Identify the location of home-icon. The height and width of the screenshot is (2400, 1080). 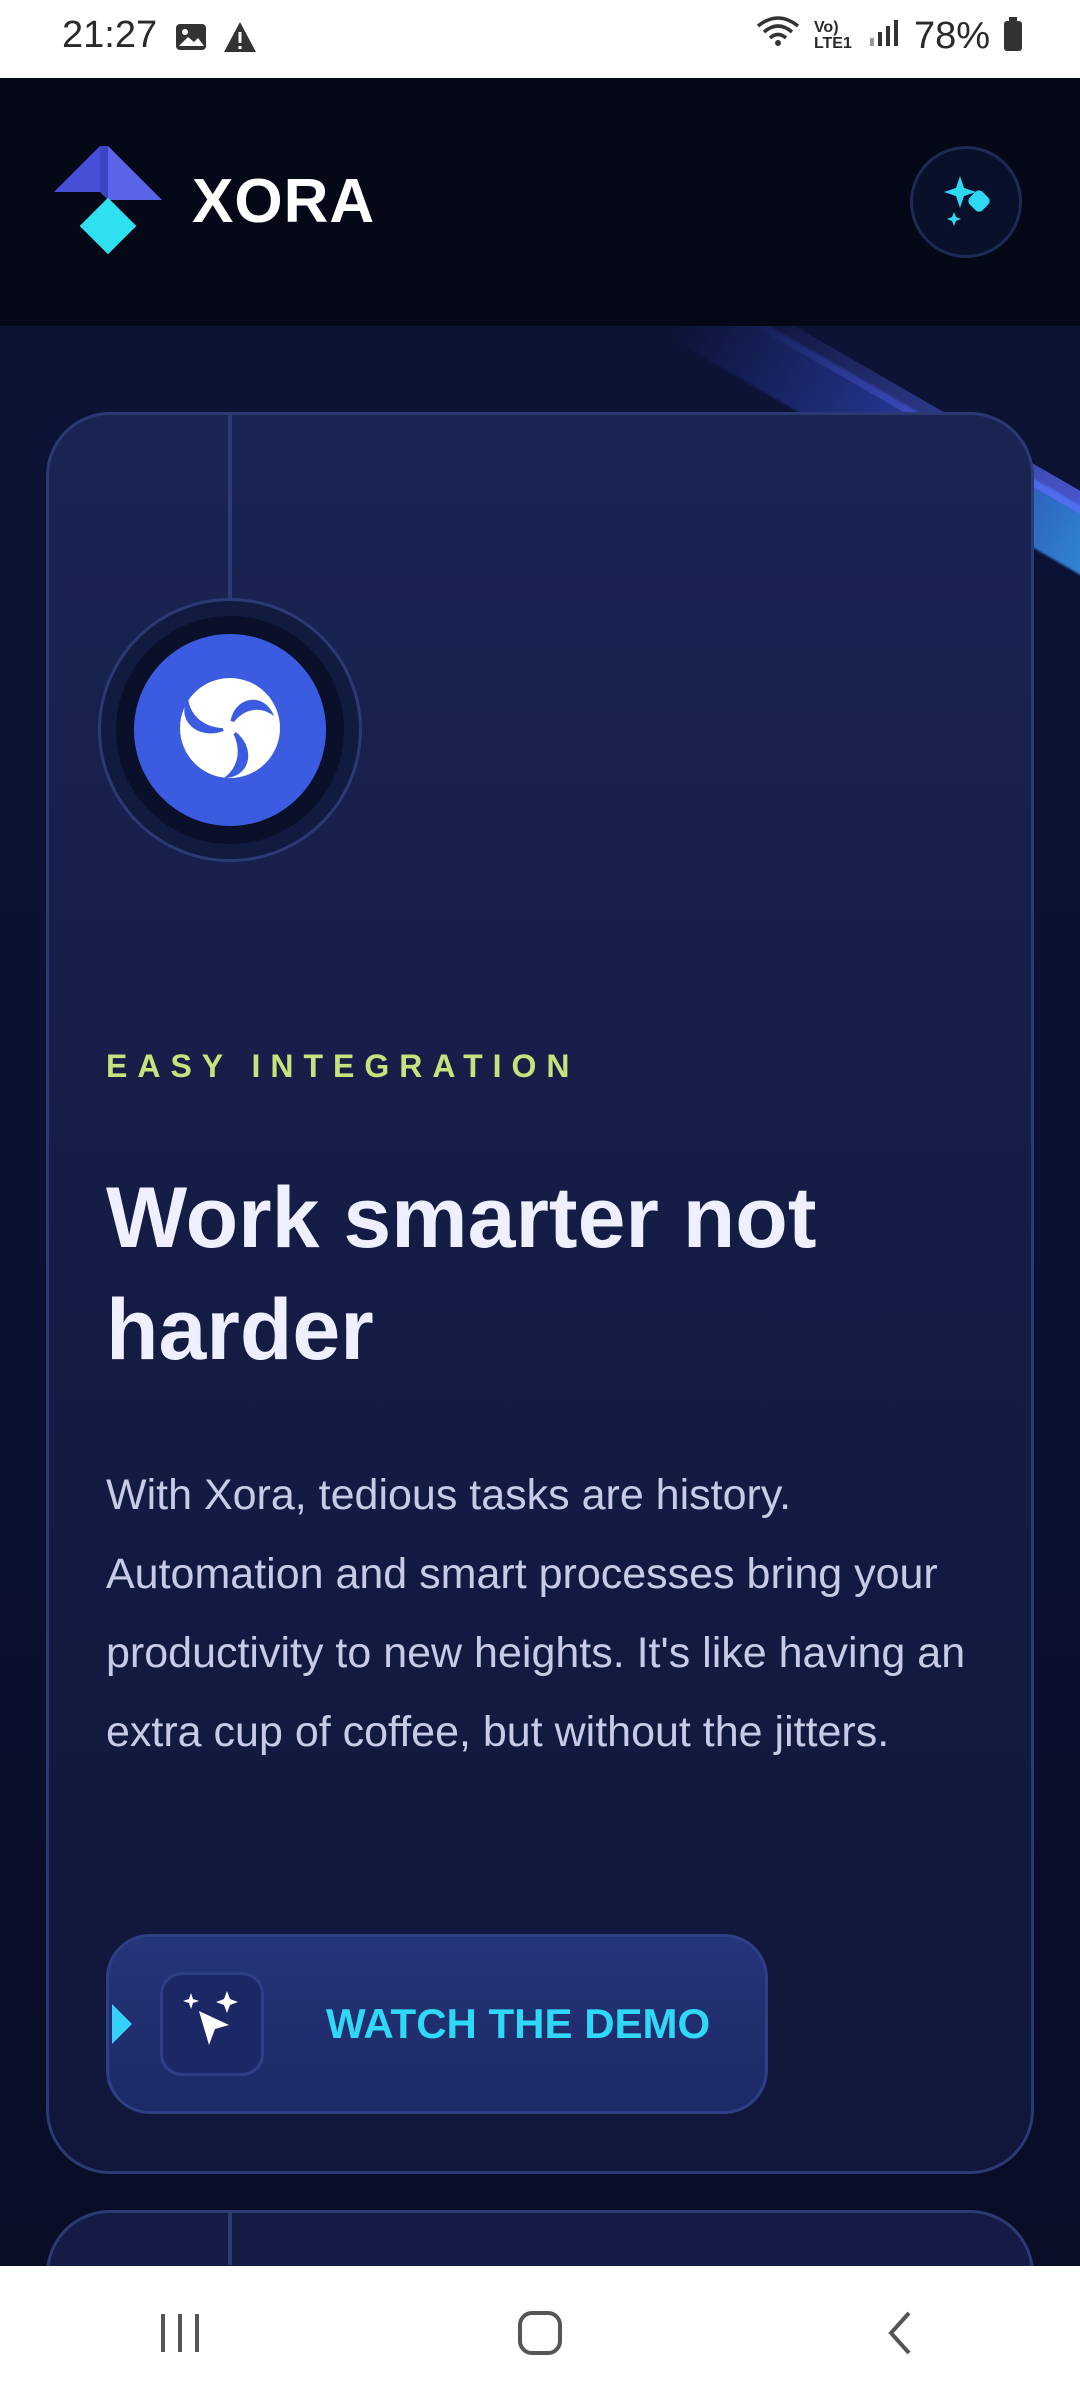
(540, 2333).